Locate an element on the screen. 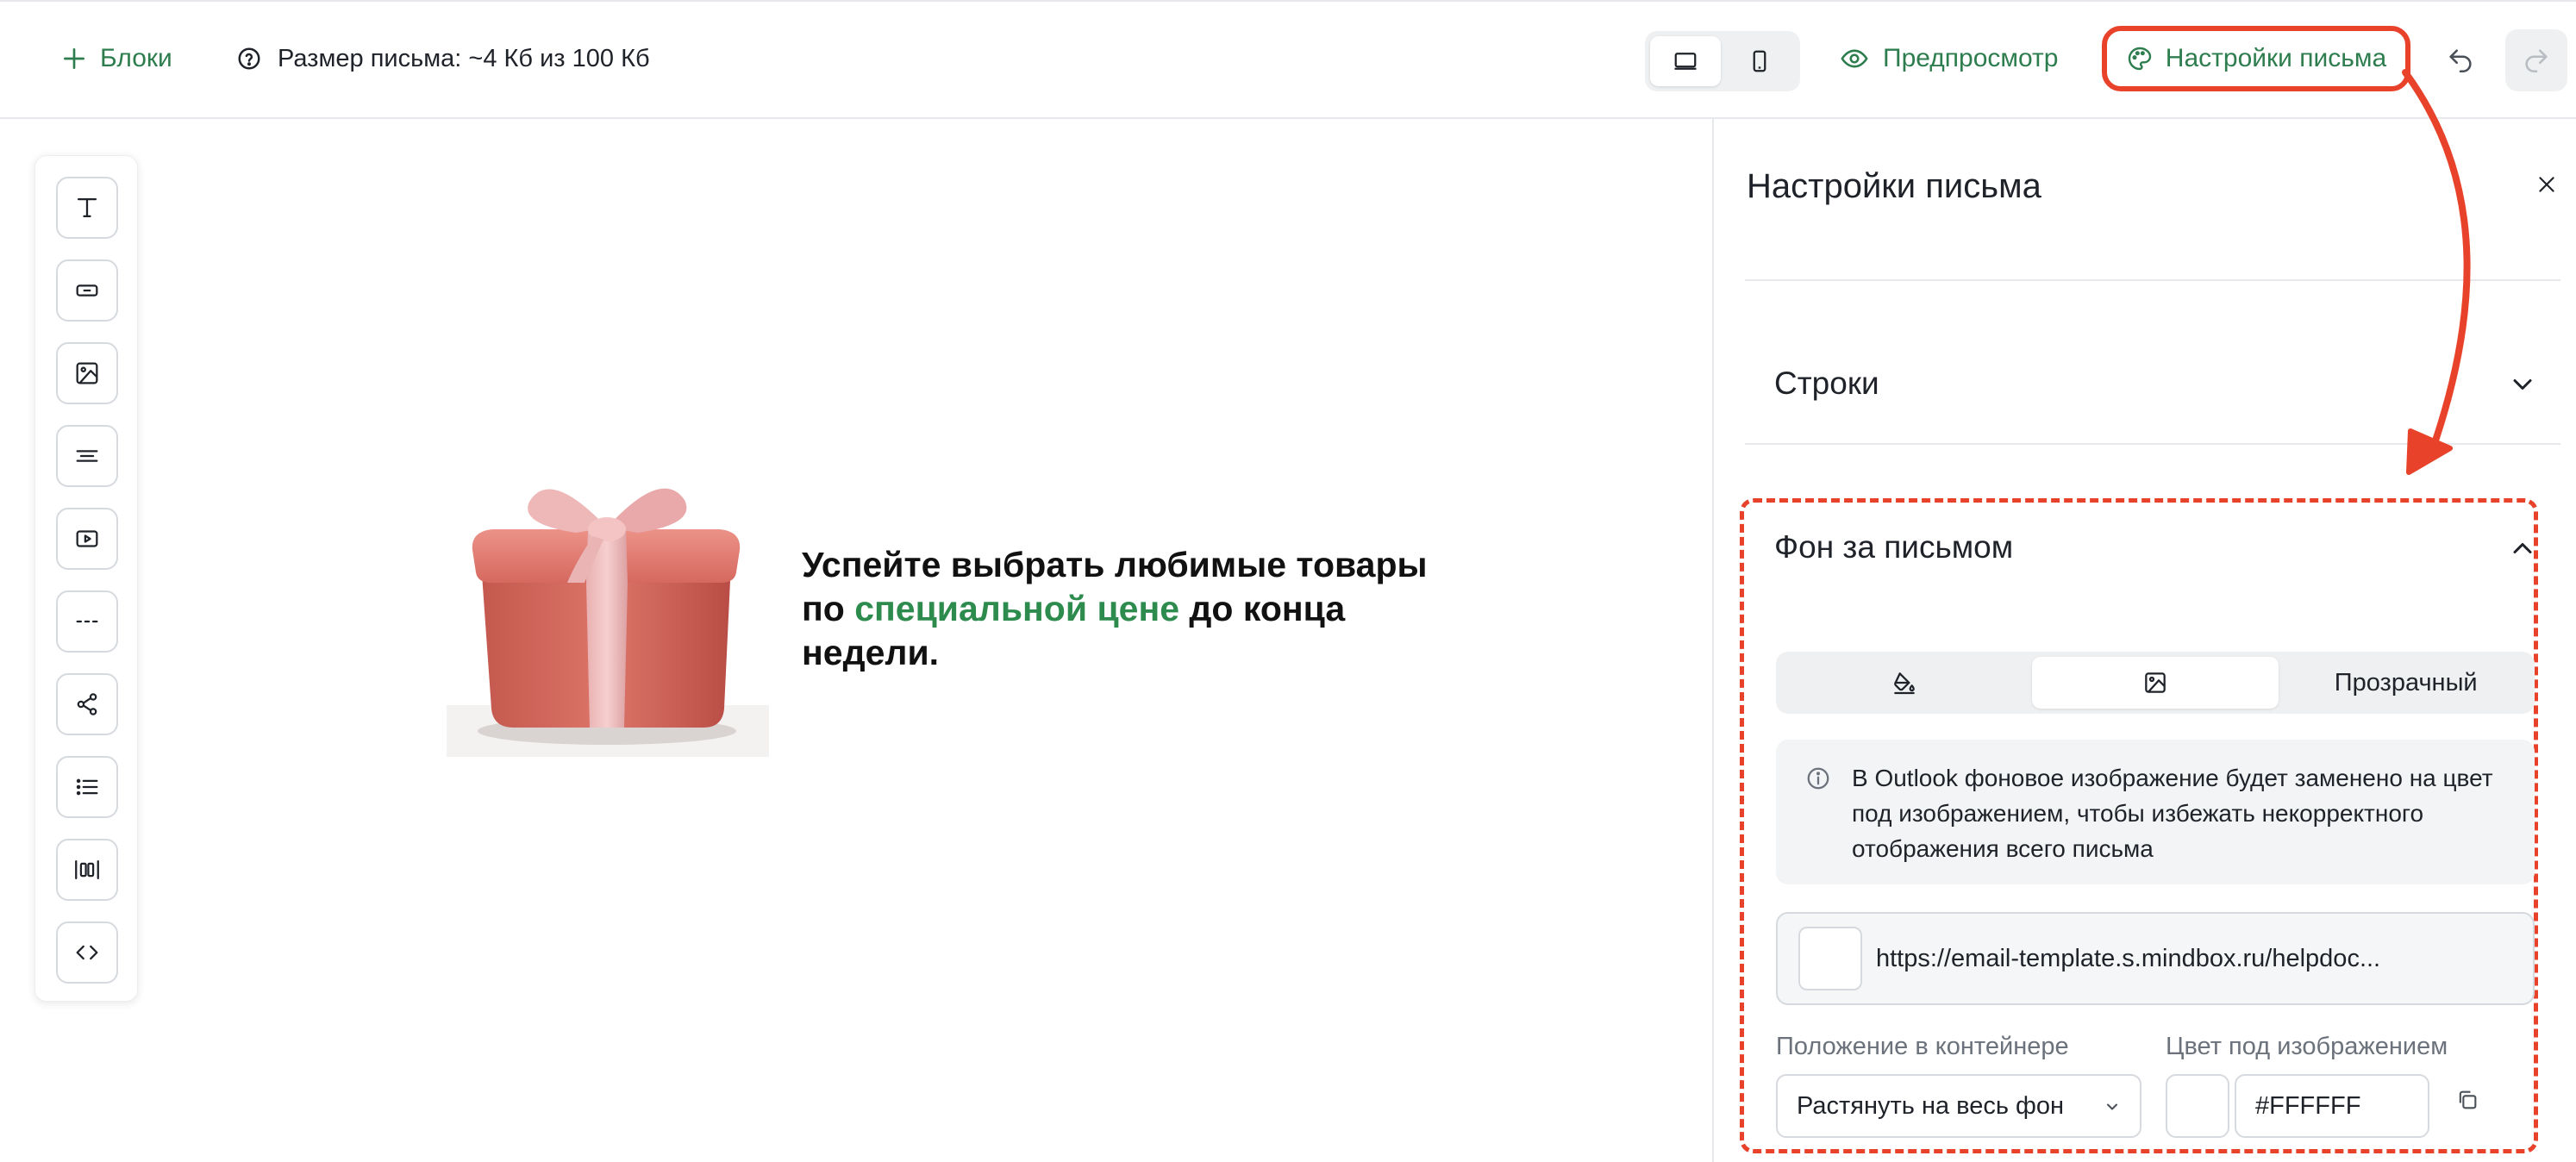 The image size is (2576, 1162). blocks-palette is located at coordinates (86, 578).